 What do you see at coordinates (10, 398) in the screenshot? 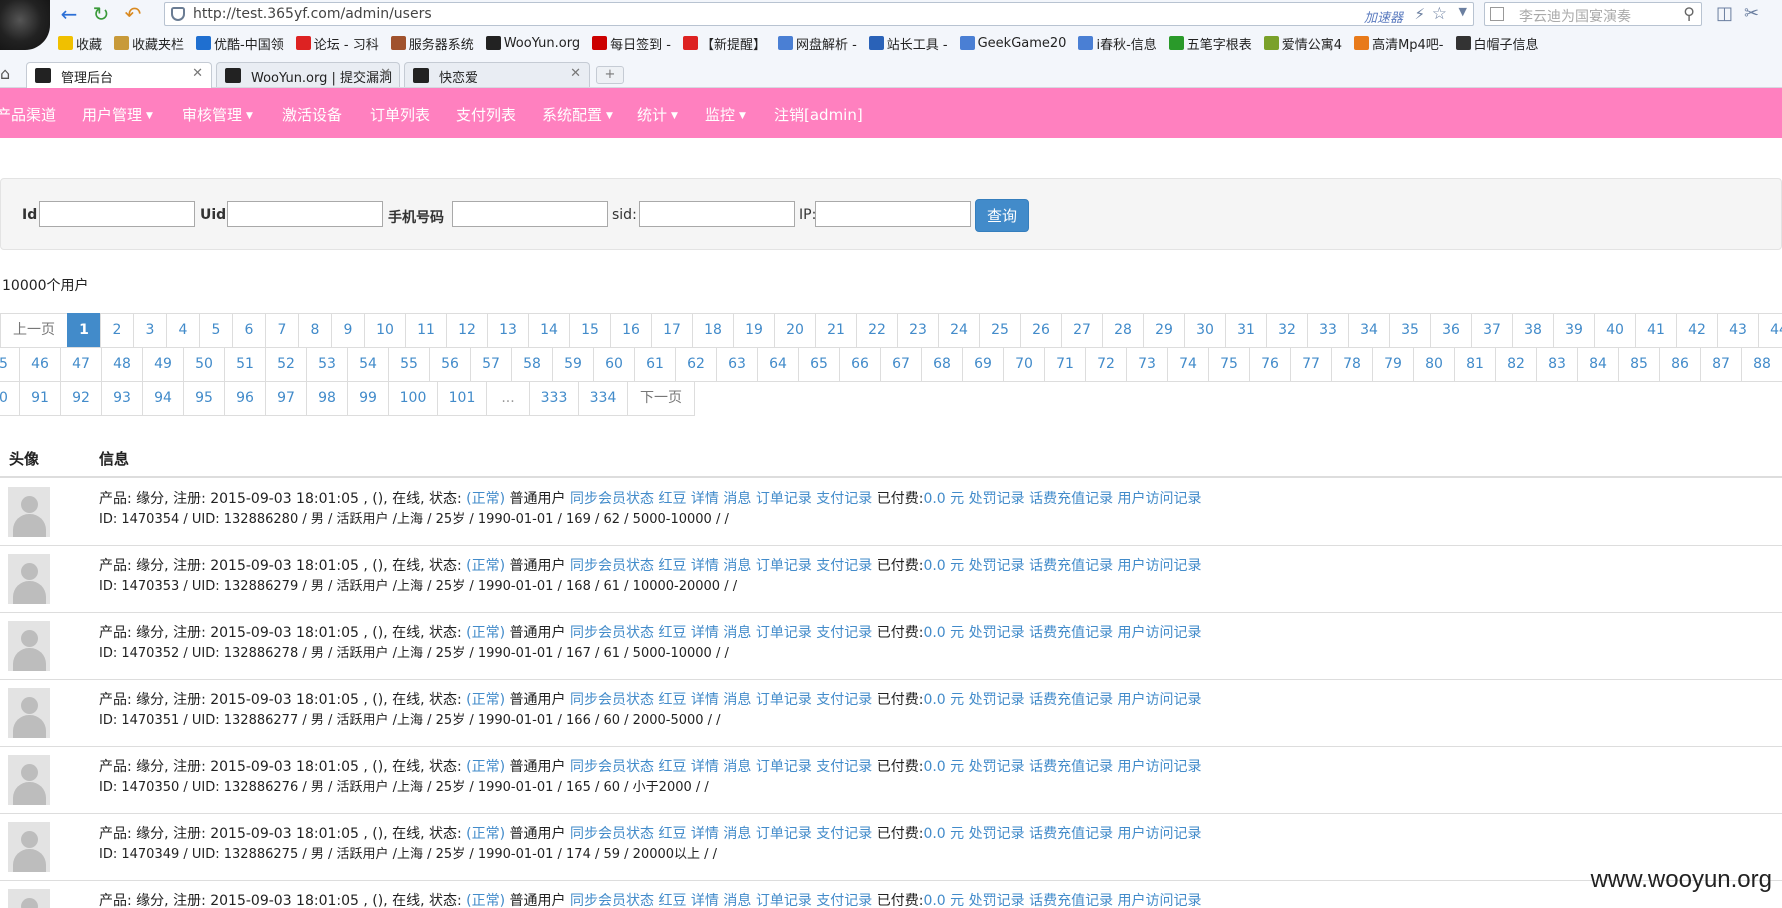
I see `page-link: 90` at bounding box center [10, 398].